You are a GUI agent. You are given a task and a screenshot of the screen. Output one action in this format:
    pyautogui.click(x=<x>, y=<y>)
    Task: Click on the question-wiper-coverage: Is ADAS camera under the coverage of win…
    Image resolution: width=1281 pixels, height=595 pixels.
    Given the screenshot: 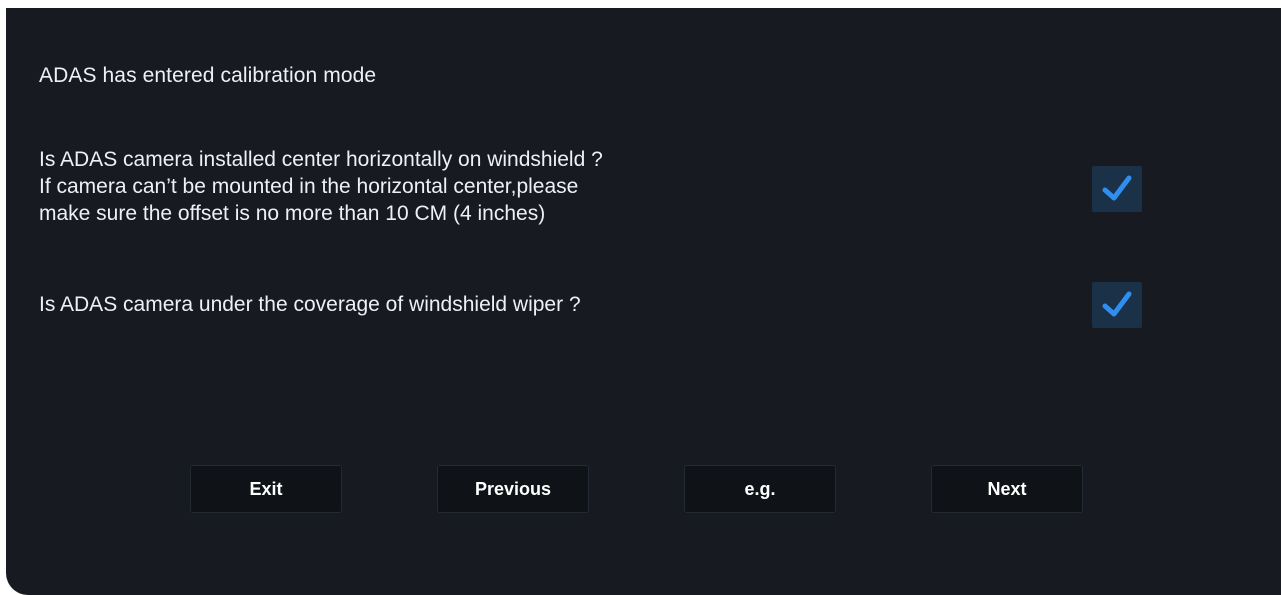 What is the action you would take?
    pyautogui.click(x=310, y=304)
    